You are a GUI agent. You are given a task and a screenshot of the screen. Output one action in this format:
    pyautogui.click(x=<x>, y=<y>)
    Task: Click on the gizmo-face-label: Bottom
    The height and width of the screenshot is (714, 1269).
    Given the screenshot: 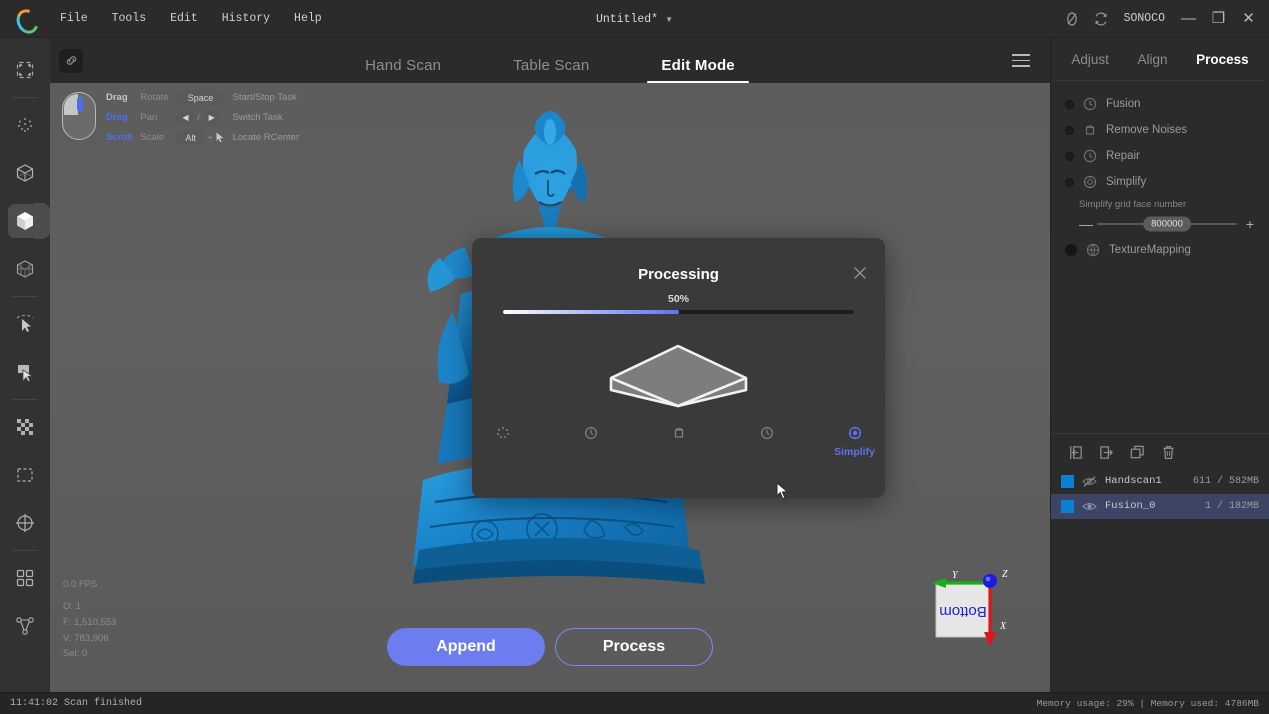 What is the action you would take?
    pyautogui.click(x=963, y=611)
    